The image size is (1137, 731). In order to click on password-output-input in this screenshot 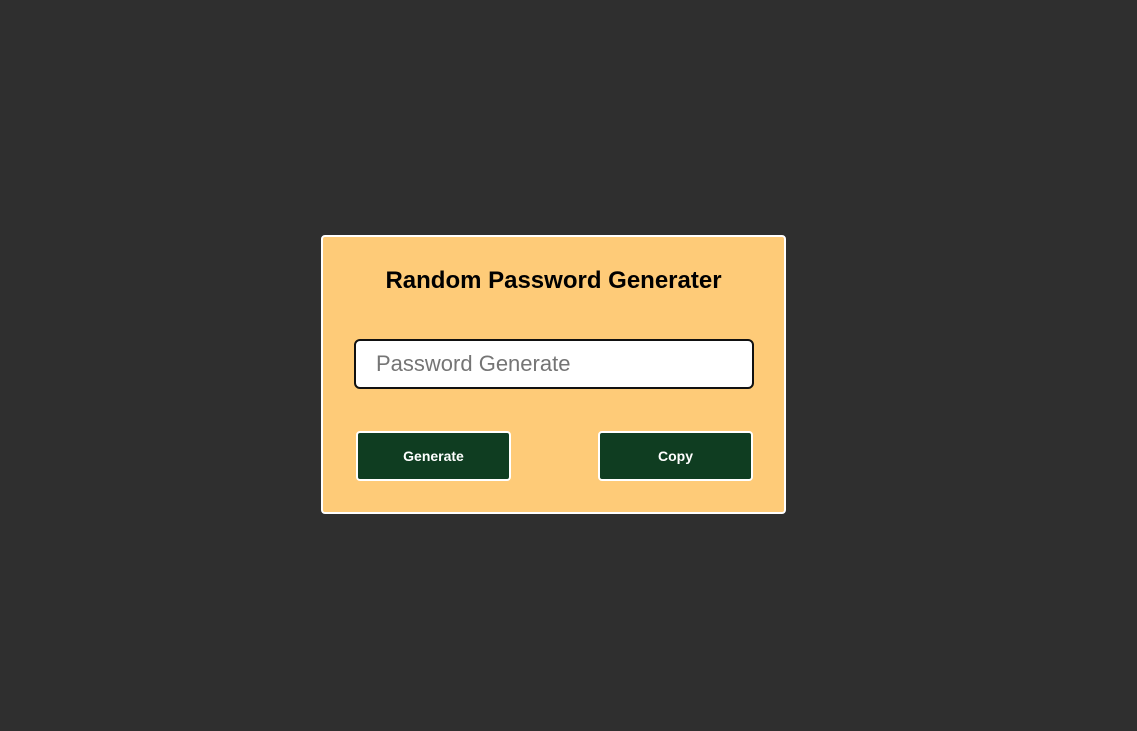, I will do `click(554, 364)`.